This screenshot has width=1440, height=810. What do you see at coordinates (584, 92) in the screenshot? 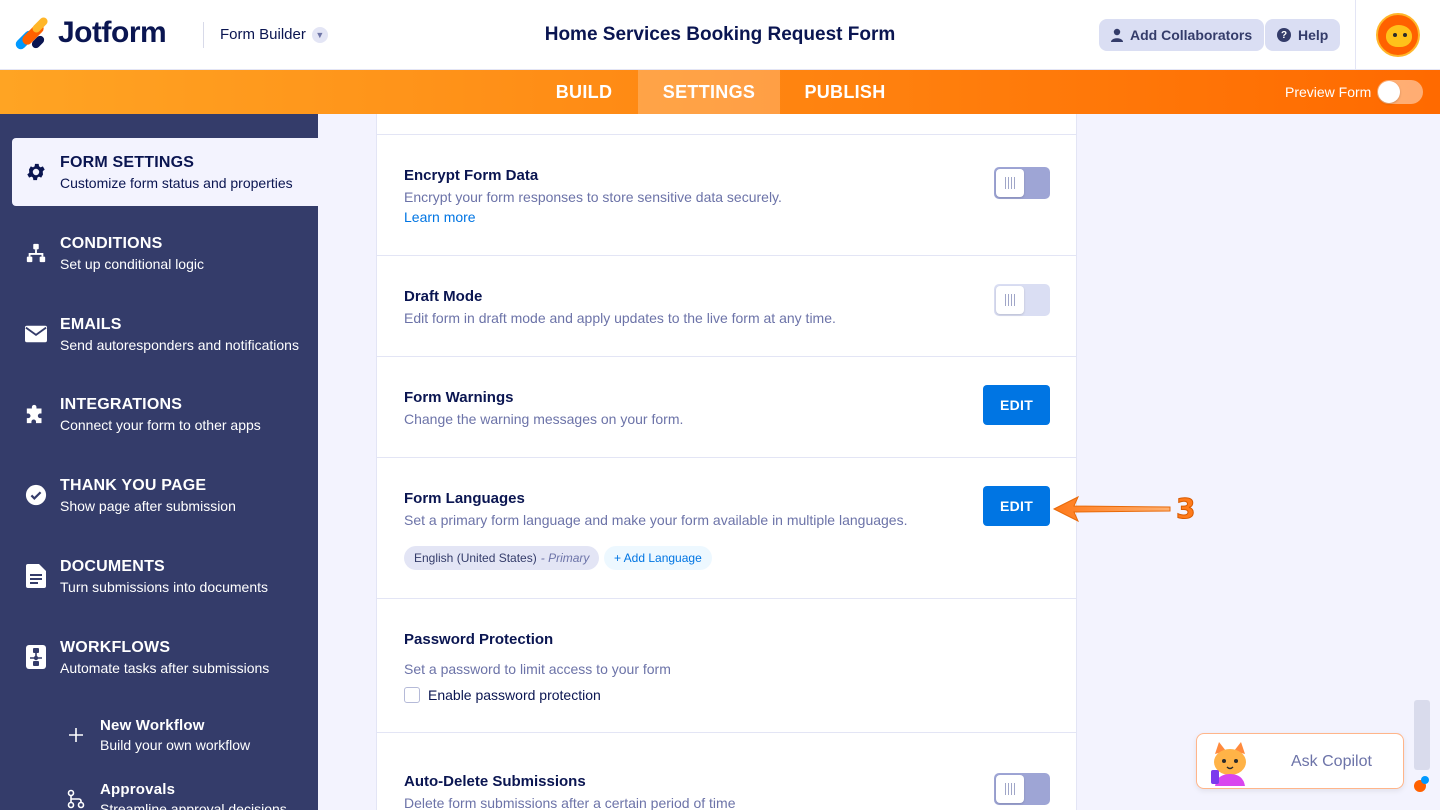
I see `tab-build: BUILD` at bounding box center [584, 92].